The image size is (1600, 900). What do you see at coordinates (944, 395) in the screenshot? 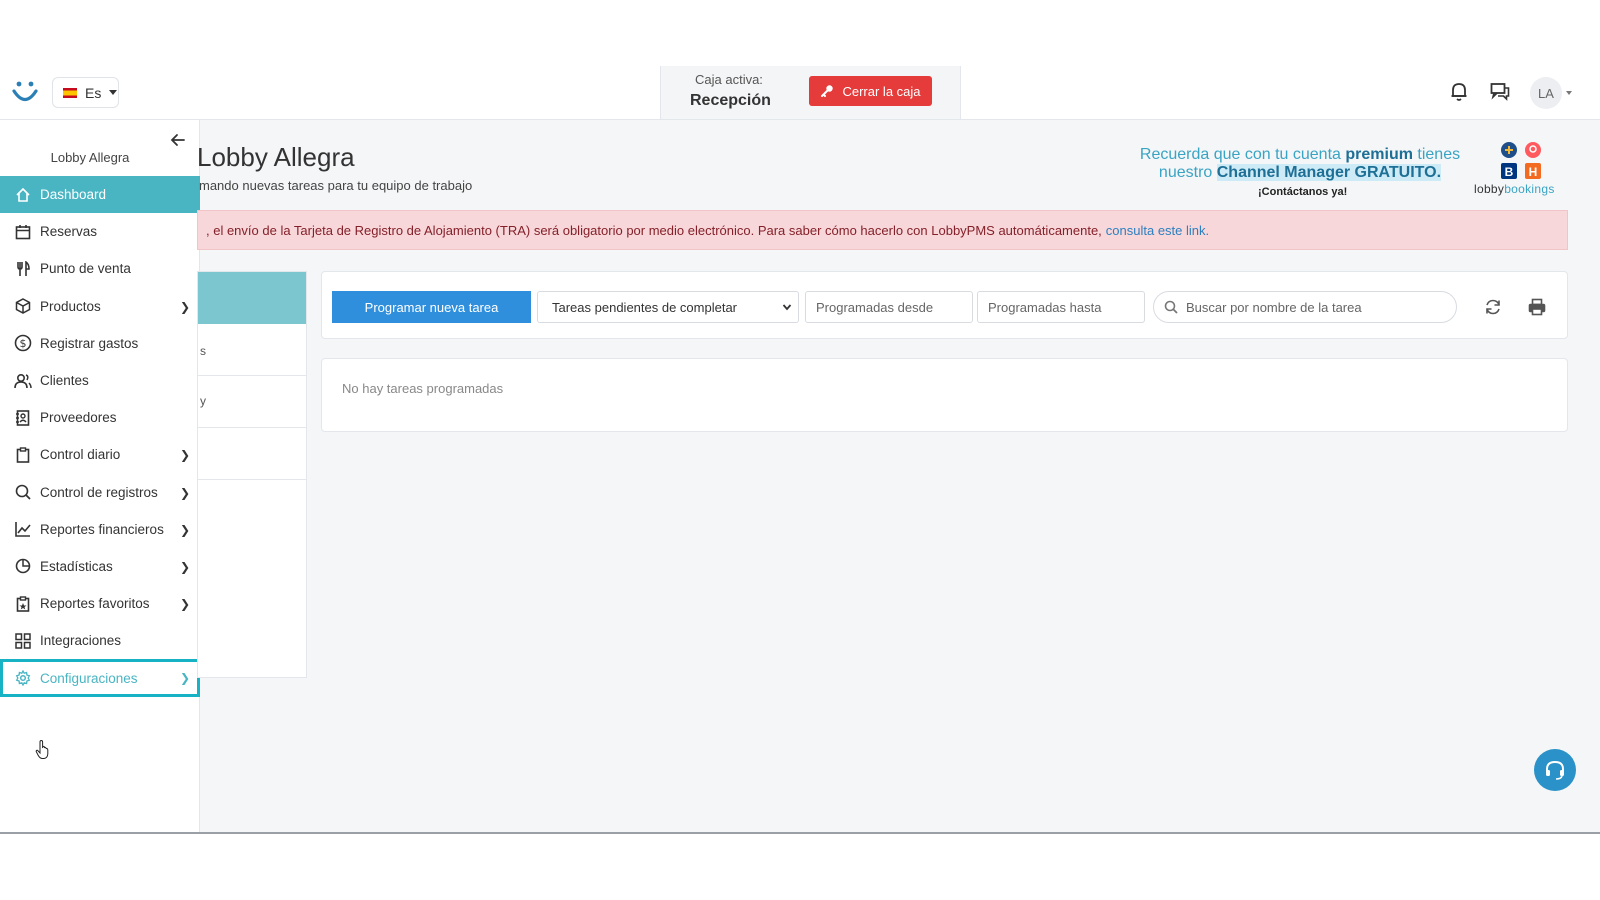
I see `tasks-list: No hay tareas programadas` at bounding box center [944, 395].